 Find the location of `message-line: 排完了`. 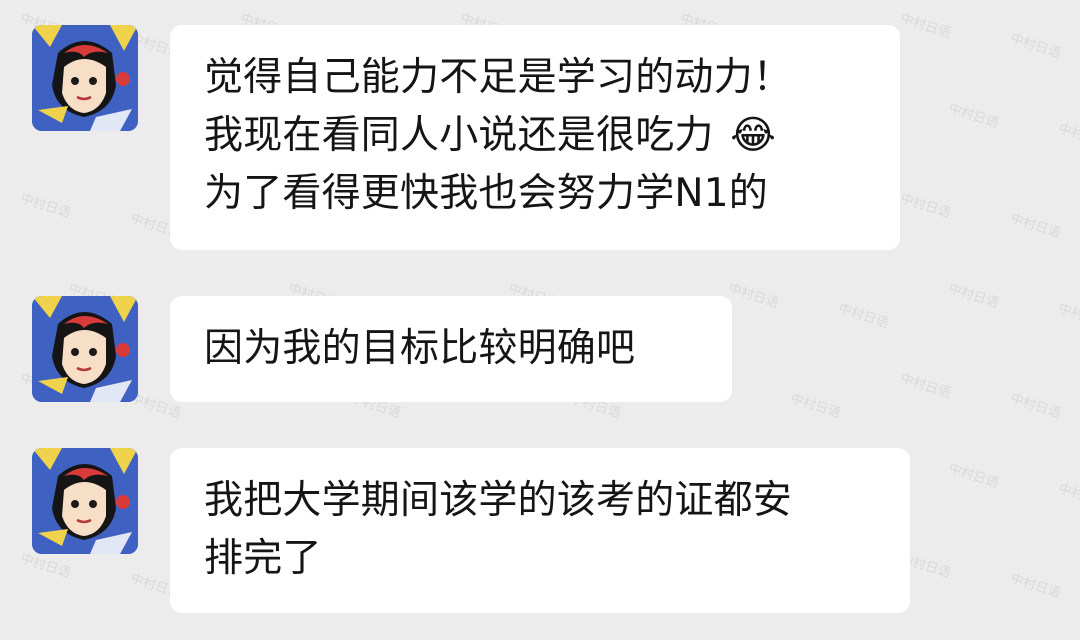

message-line: 排完了 is located at coordinates (263, 558).